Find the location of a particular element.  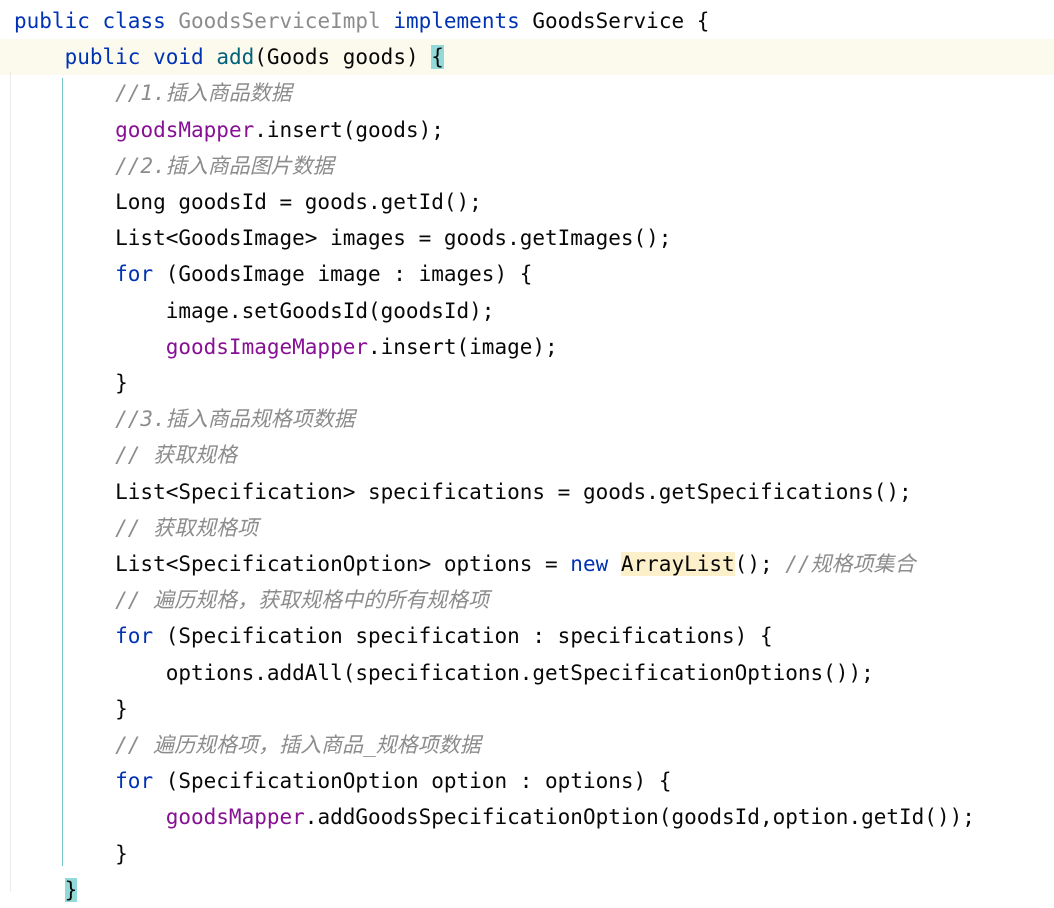

gutter-separator is located at coordinates (10, 482).